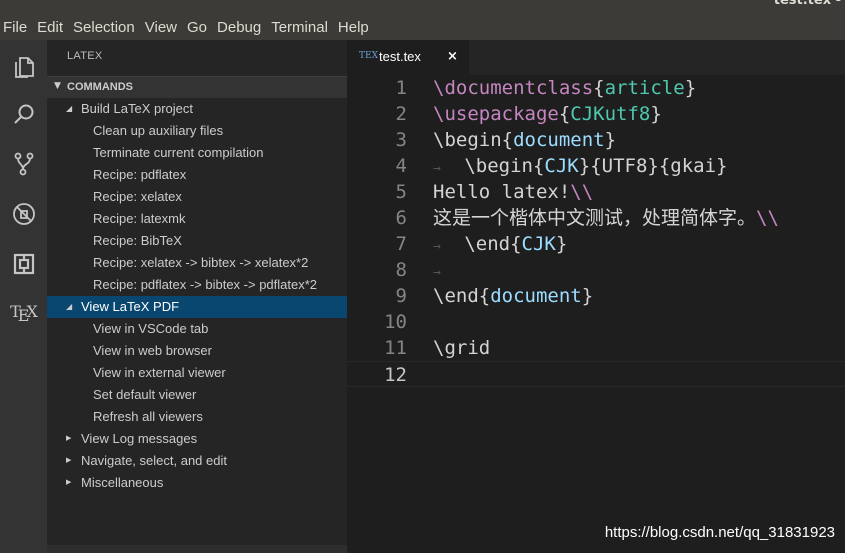  Describe the element at coordinates (807, 4) in the screenshot. I see `window-title: test.tex -` at that location.